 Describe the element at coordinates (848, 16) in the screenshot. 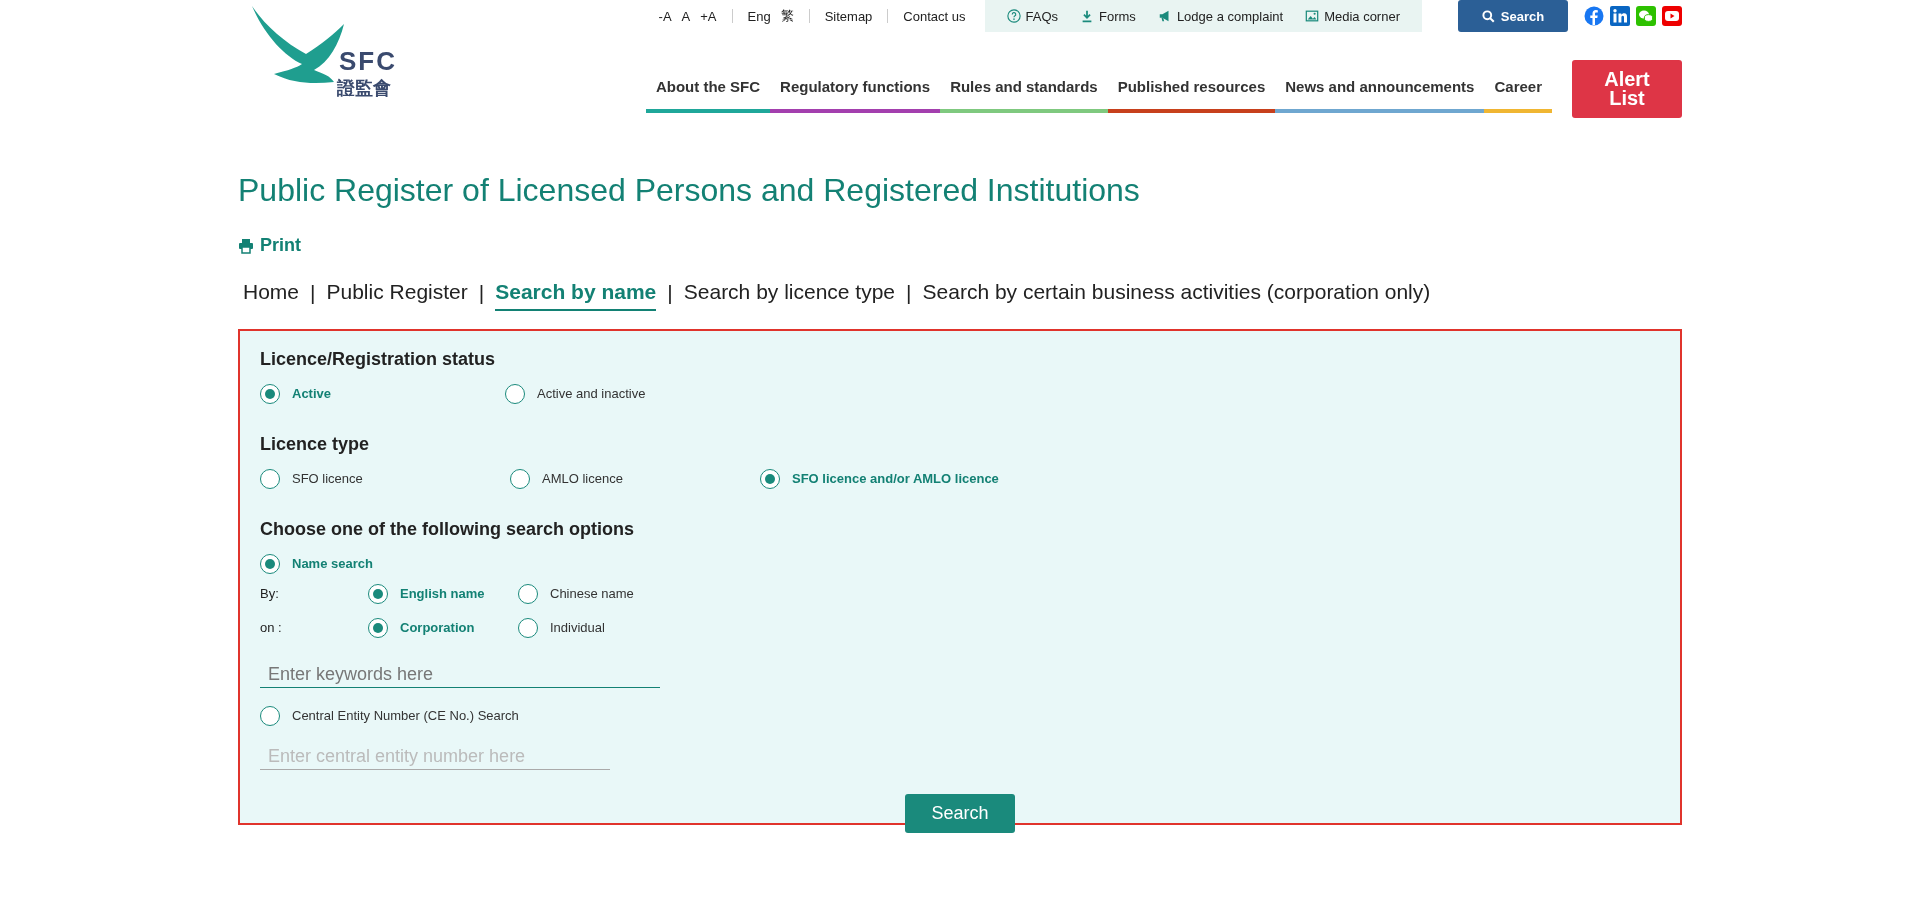

I see `header-link: Sitemap` at that location.